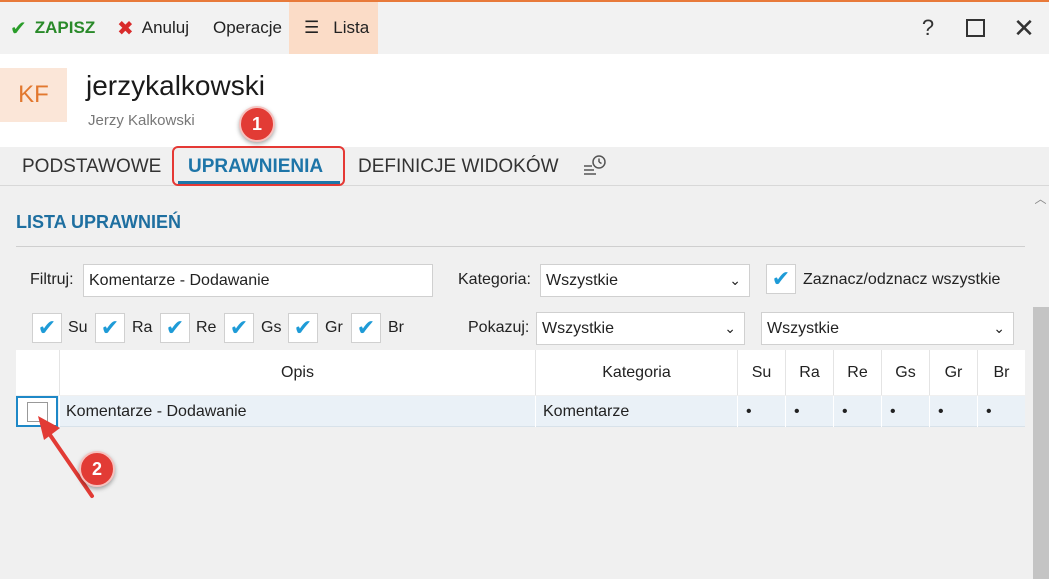 The image size is (1049, 579). I want to click on cell-gs: •, so click(905, 411).